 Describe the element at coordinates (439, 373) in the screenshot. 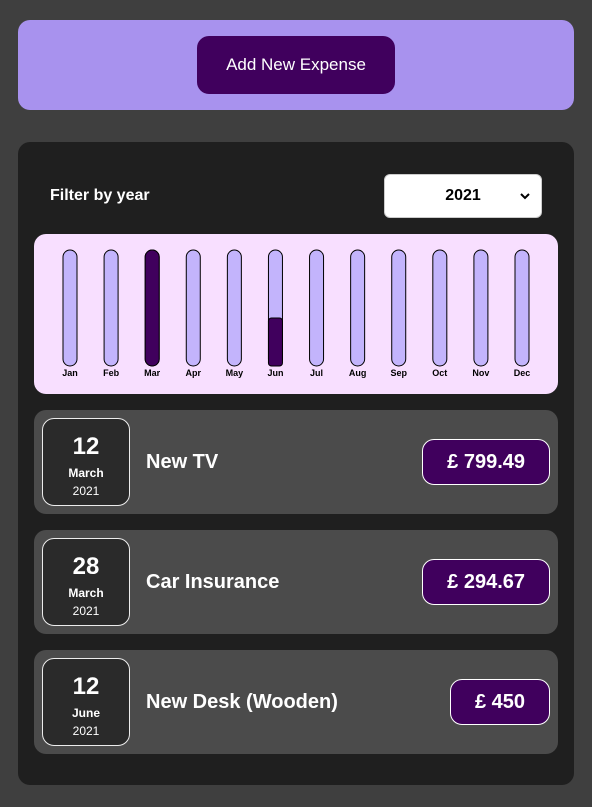

I see `chart-label: Oct` at that location.